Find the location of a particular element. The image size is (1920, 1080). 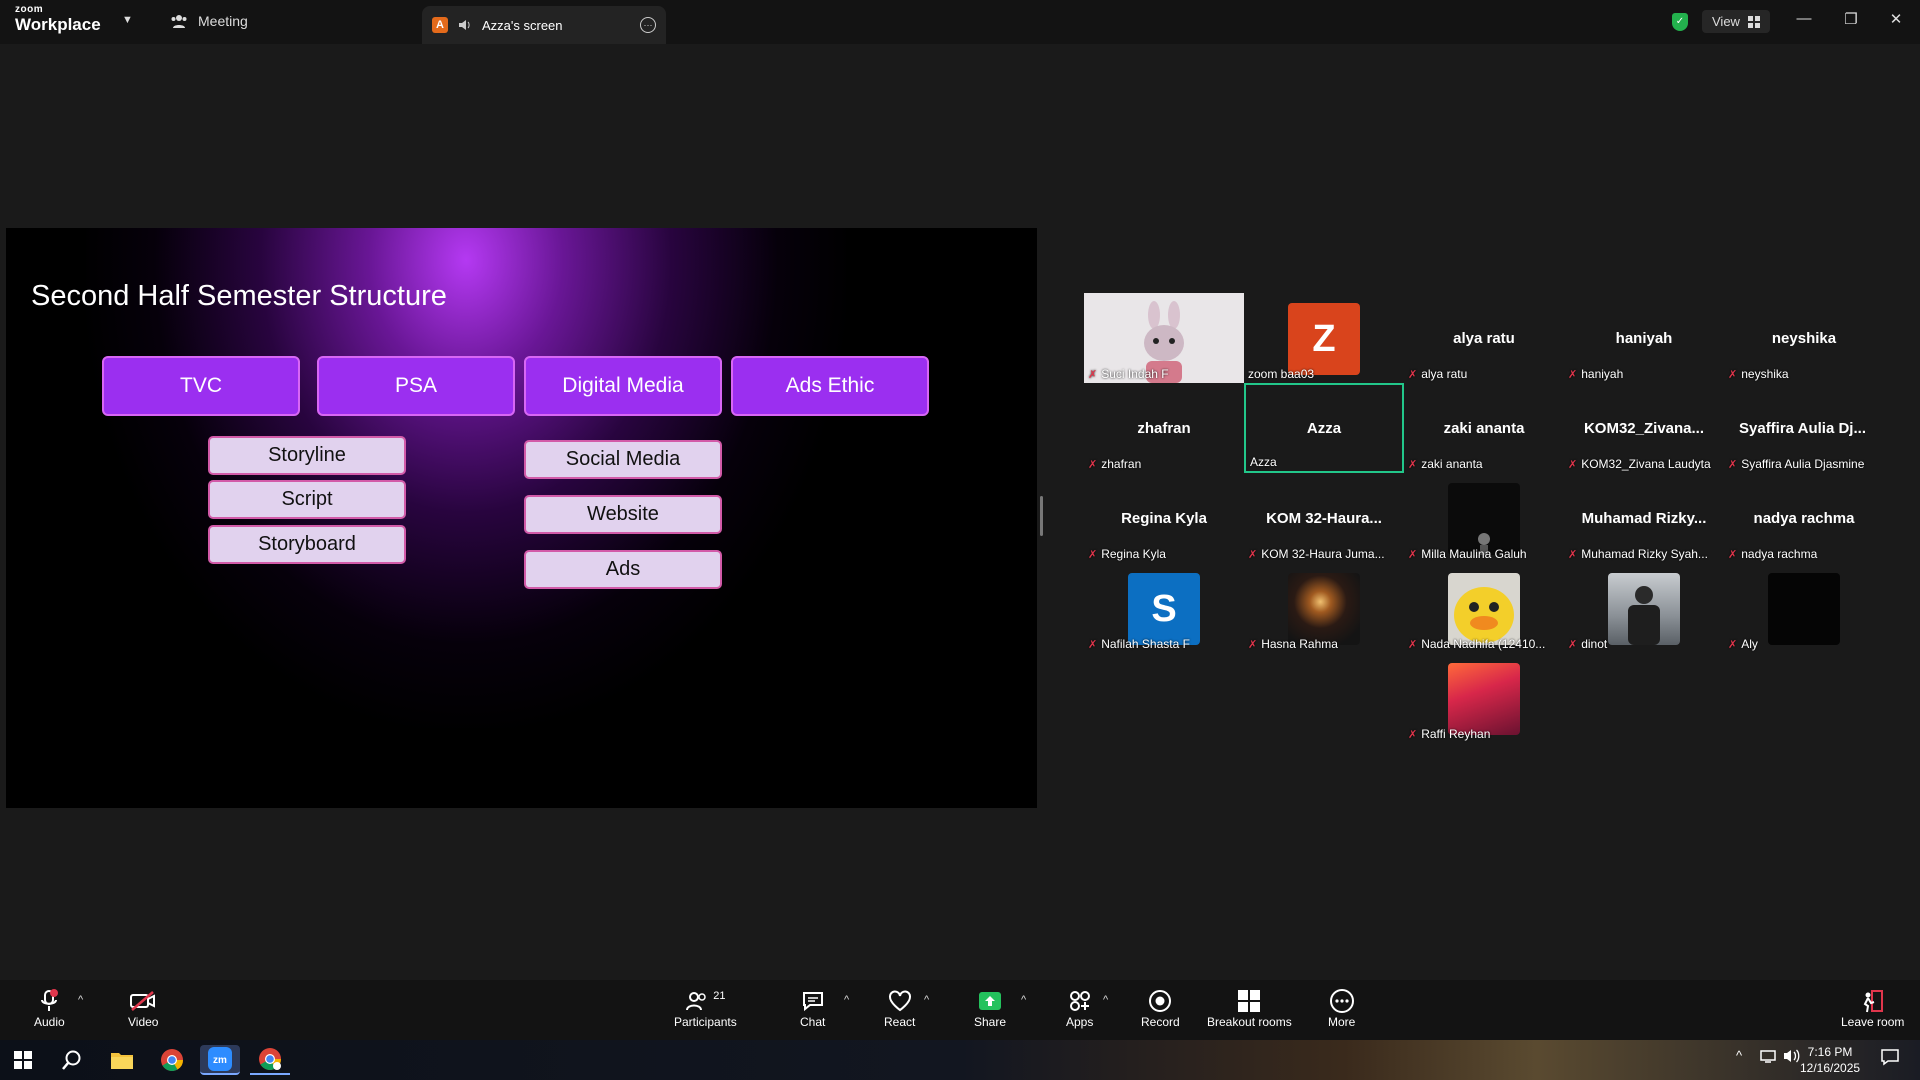

participant-name: zhafran is located at coordinates (1164, 428).